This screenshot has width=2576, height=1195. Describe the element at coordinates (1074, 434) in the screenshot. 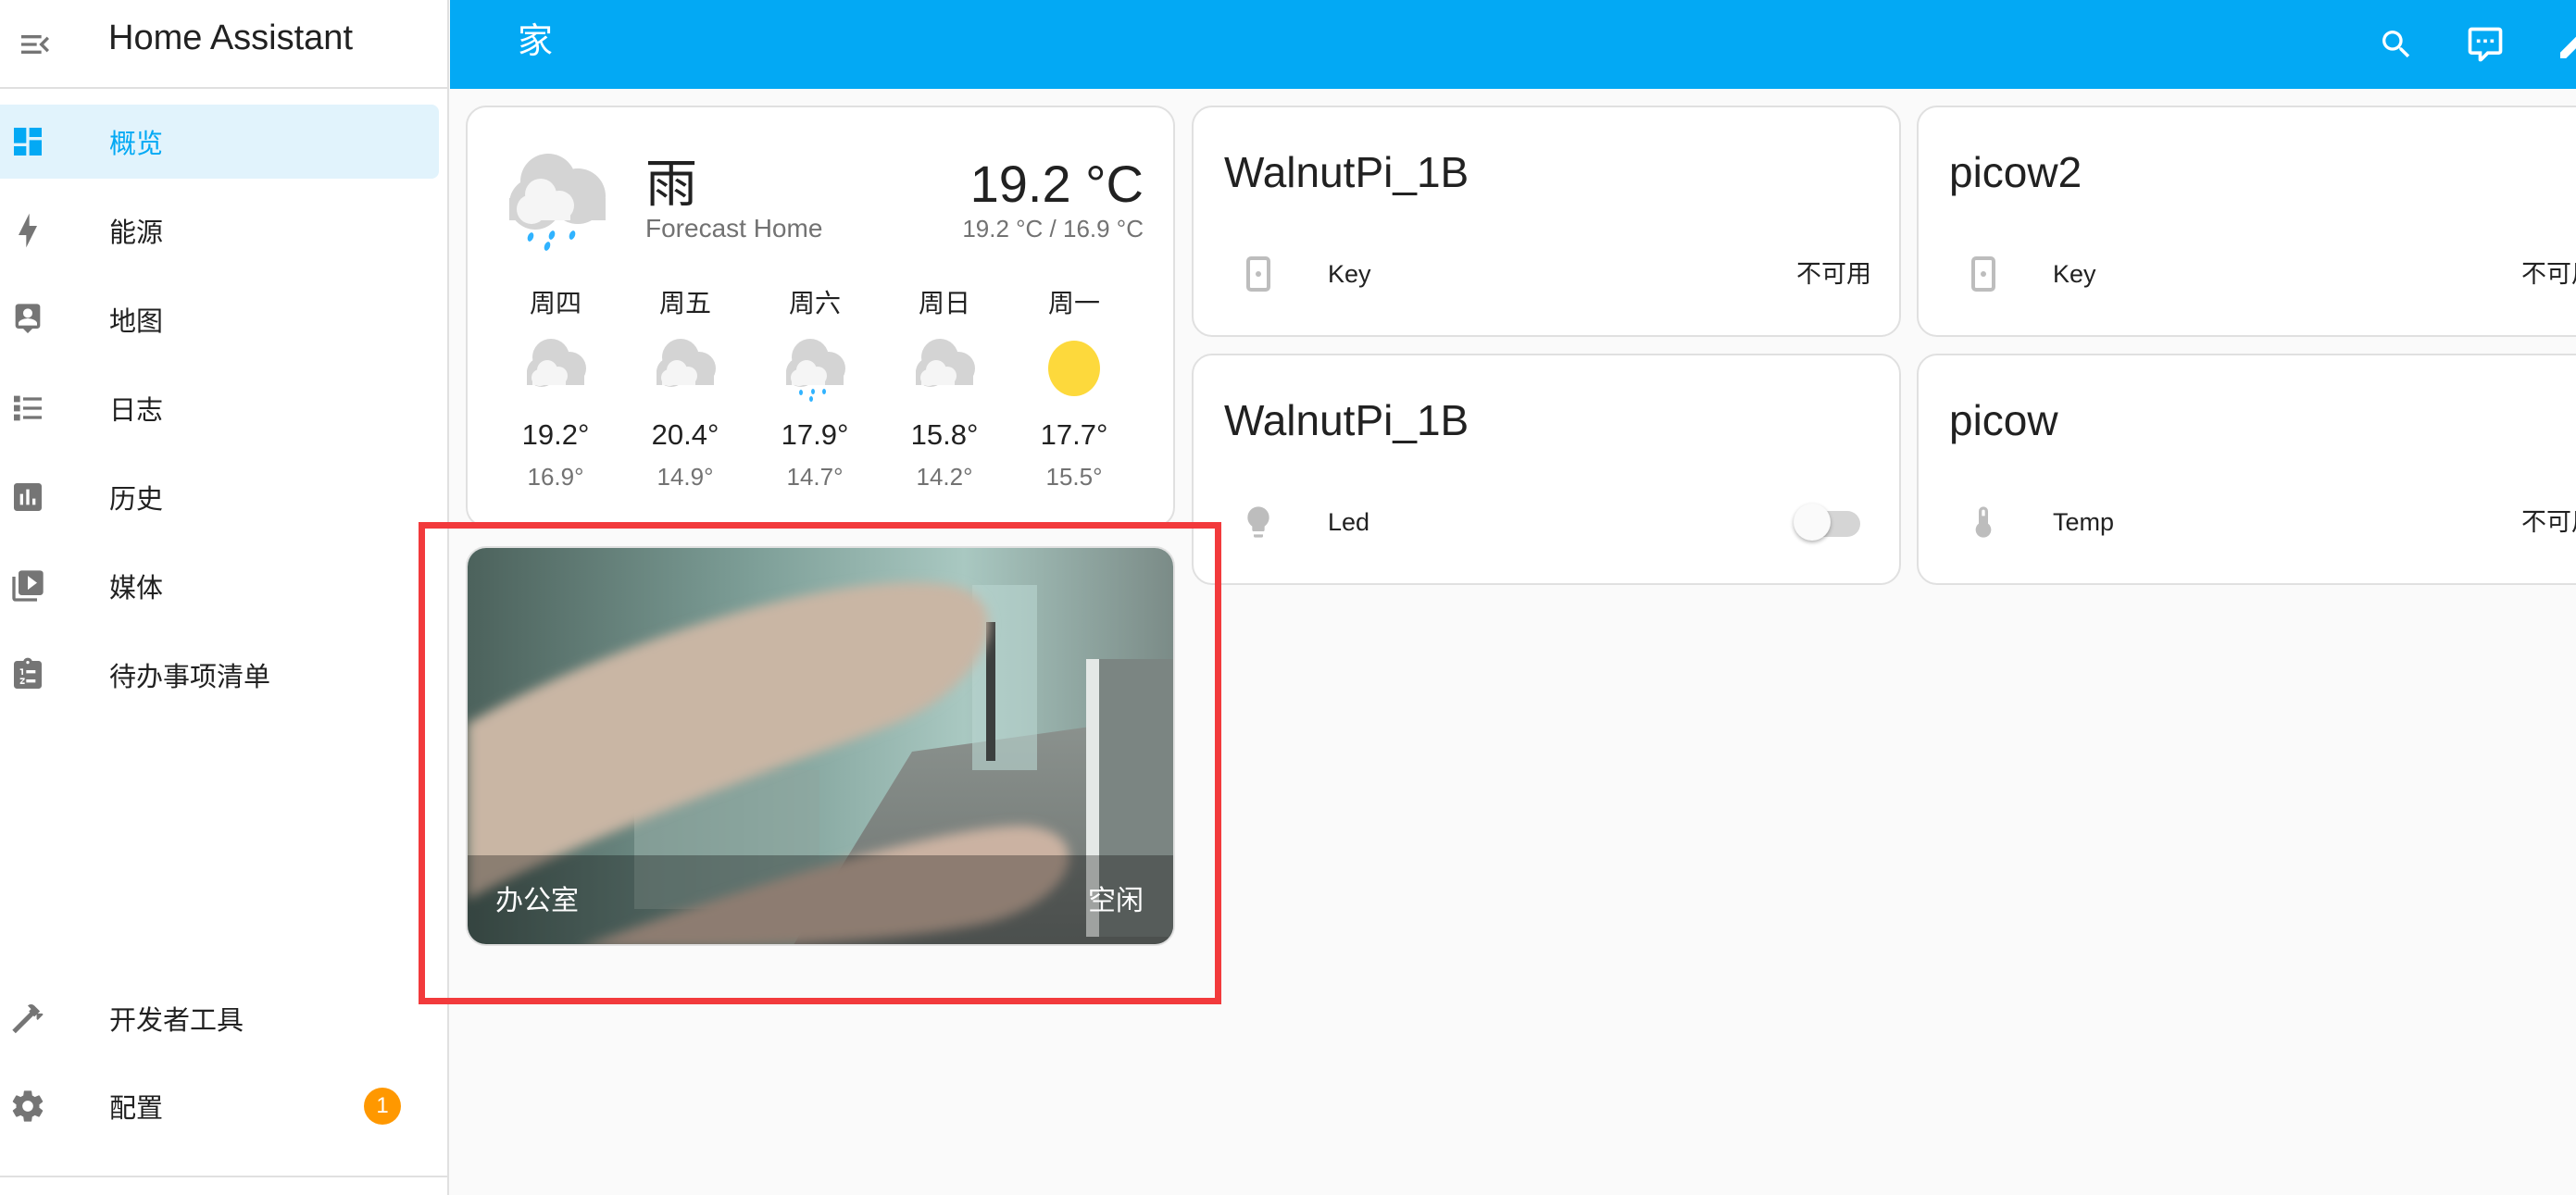

I see `forecast-high: 17.7°` at that location.